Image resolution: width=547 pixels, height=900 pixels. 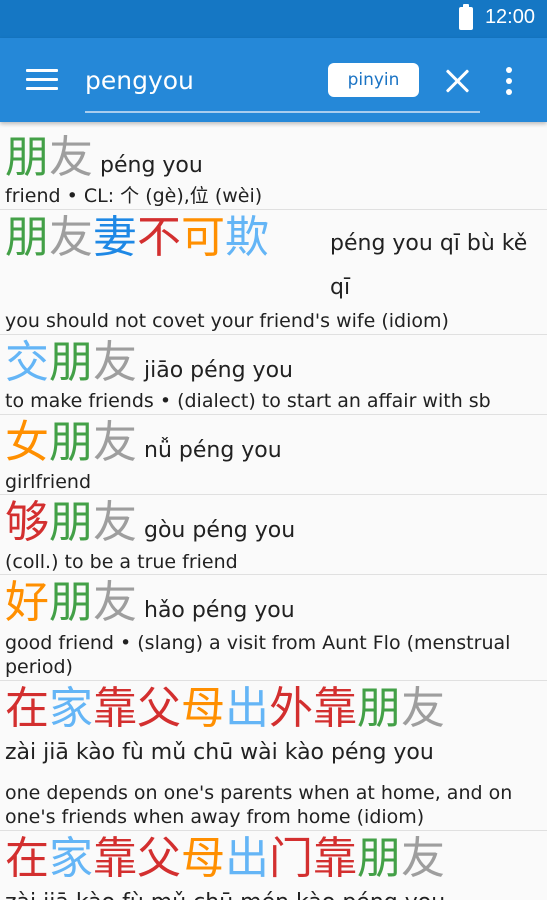 What do you see at coordinates (42, 80) in the screenshot?
I see `hamburger-menu-icon` at bounding box center [42, 80].